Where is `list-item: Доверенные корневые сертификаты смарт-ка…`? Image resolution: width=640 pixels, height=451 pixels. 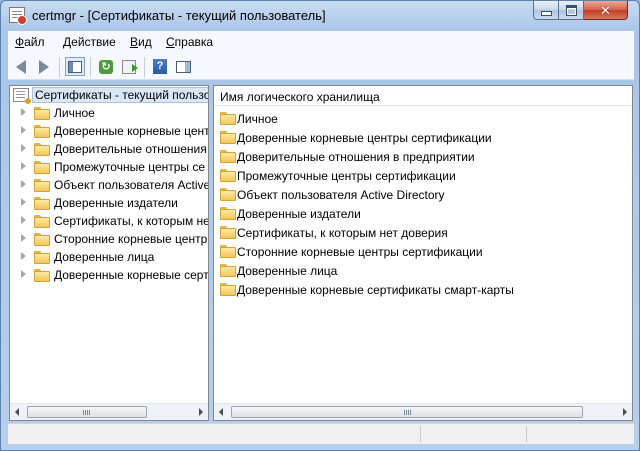 list-item: Доверенные корневые сертификаты смарт-ка… is located at coordinates (423, 289).